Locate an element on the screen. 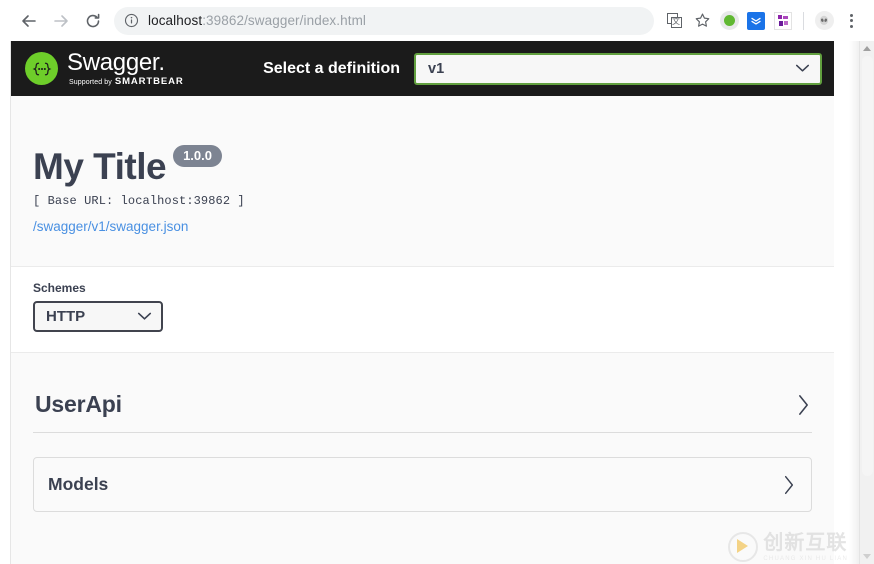 The width and height of the screenshot is (874, 564). back-button is located at coordinates (29, 21).